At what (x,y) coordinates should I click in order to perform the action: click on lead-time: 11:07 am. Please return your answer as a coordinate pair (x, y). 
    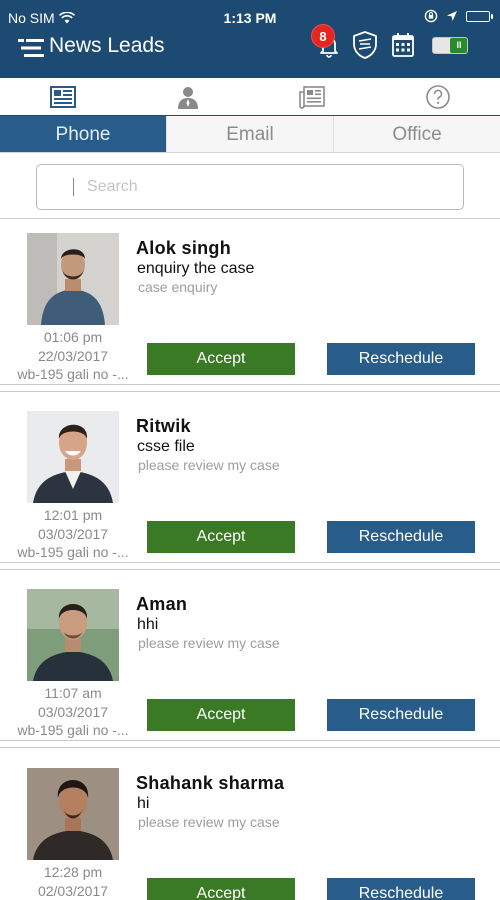
    Looking at the image, I should click on (73, 693).